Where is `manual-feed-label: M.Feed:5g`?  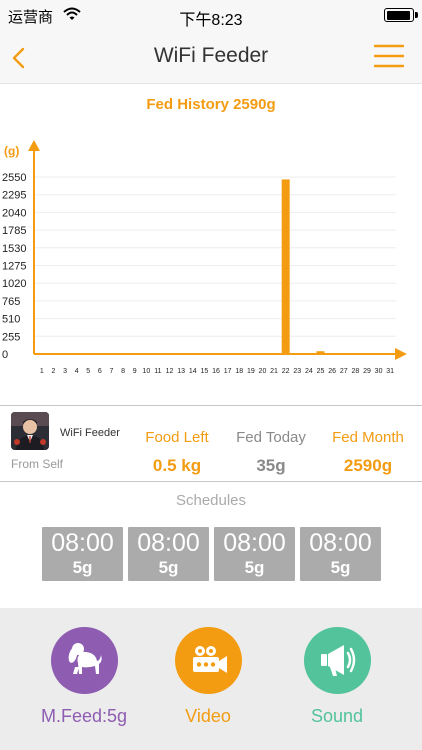 manual-feed-label: M.Feed:5g is located at coordinates (84, 716).